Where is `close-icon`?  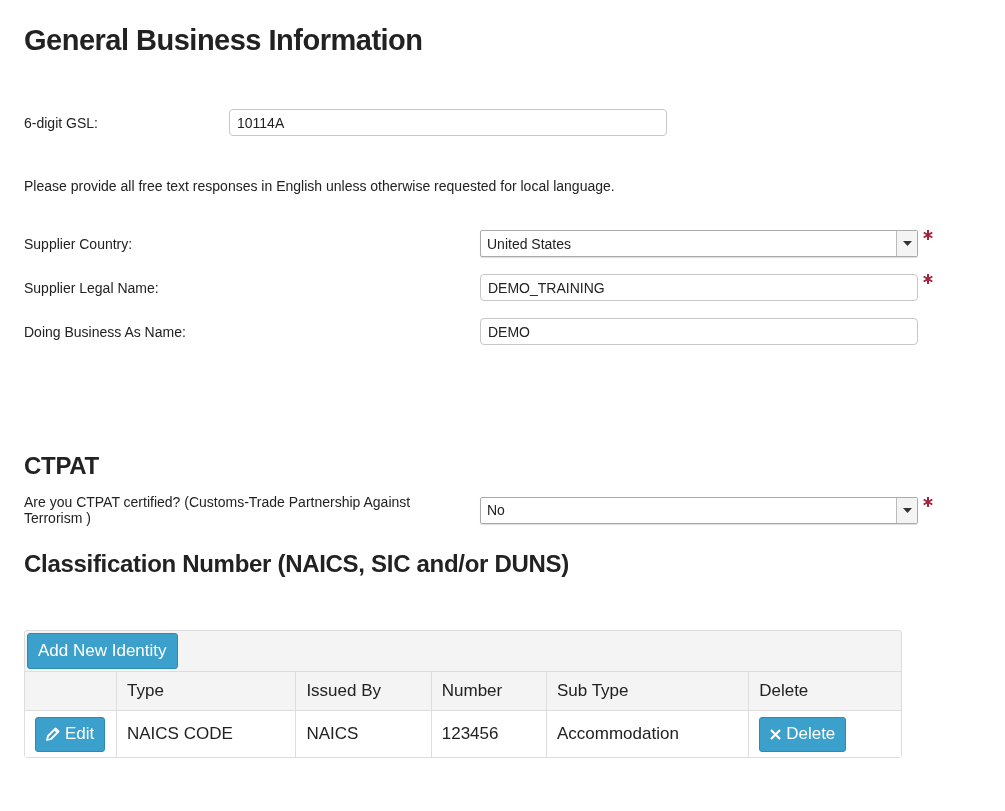
close-icon is located at coordinates (776, 734).